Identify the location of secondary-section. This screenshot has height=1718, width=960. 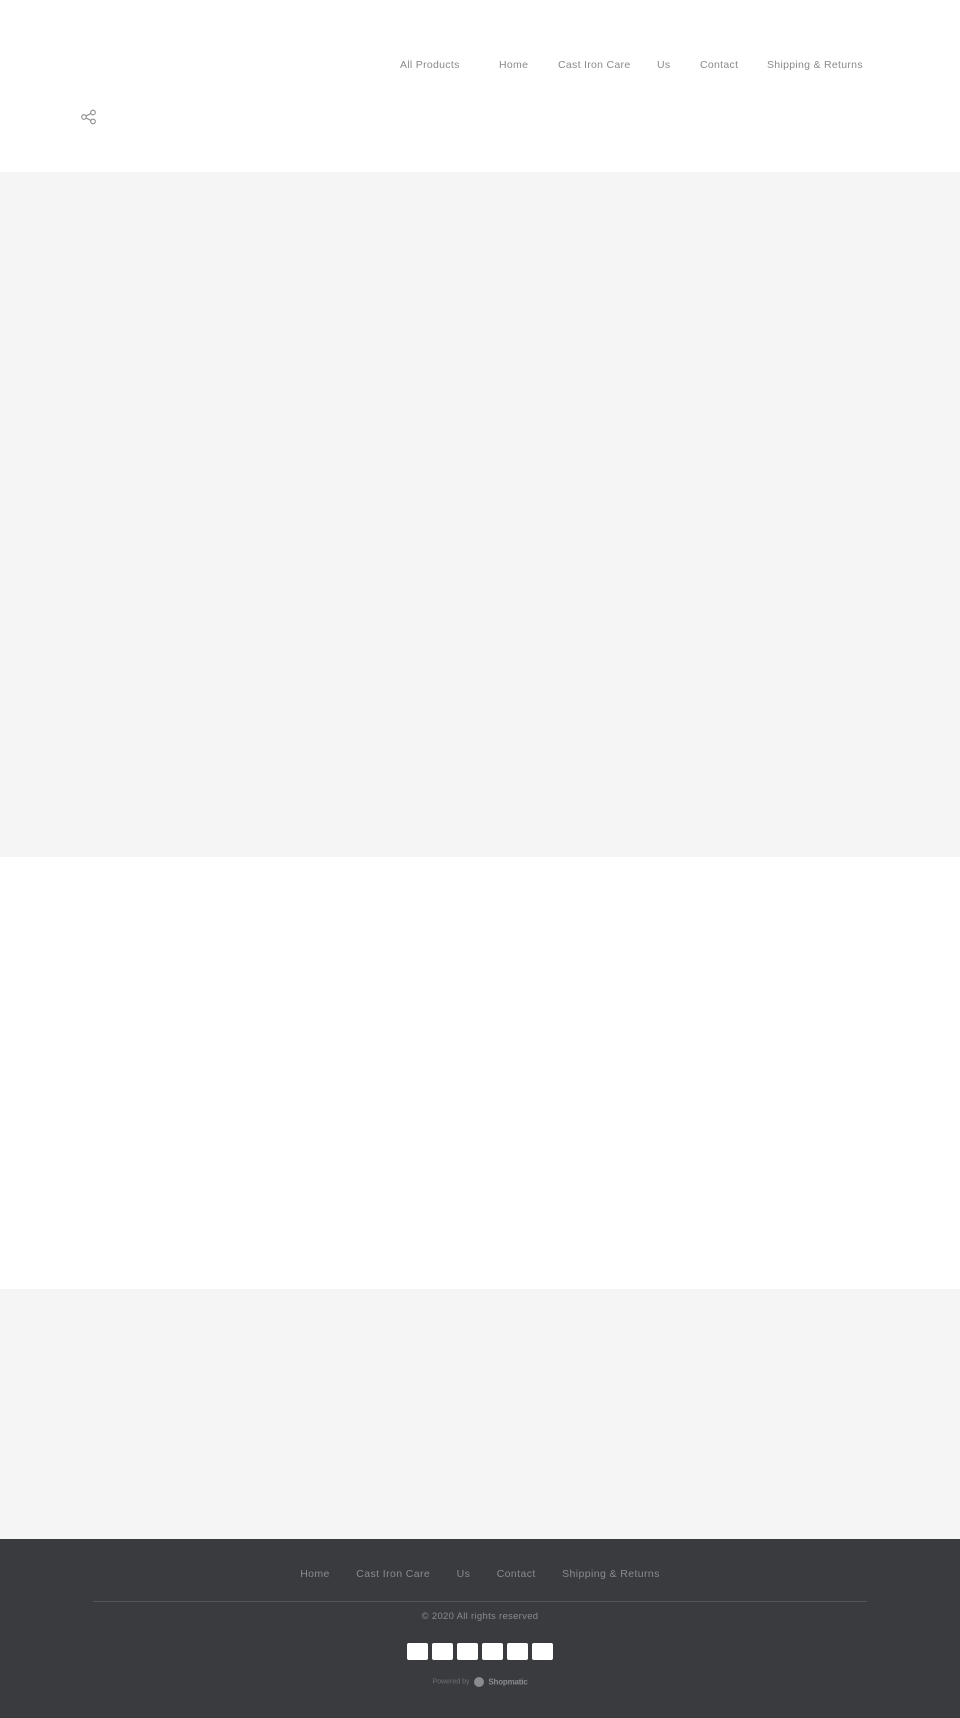
(480, 1414).